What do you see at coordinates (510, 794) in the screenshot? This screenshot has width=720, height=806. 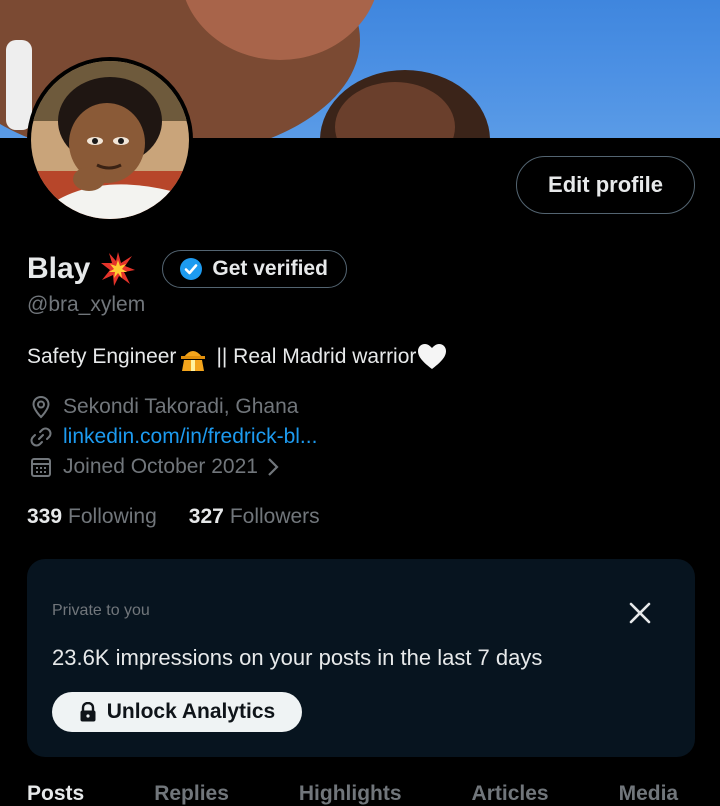 I see `tab-articles: Articles` at bounding box center [510, 794].